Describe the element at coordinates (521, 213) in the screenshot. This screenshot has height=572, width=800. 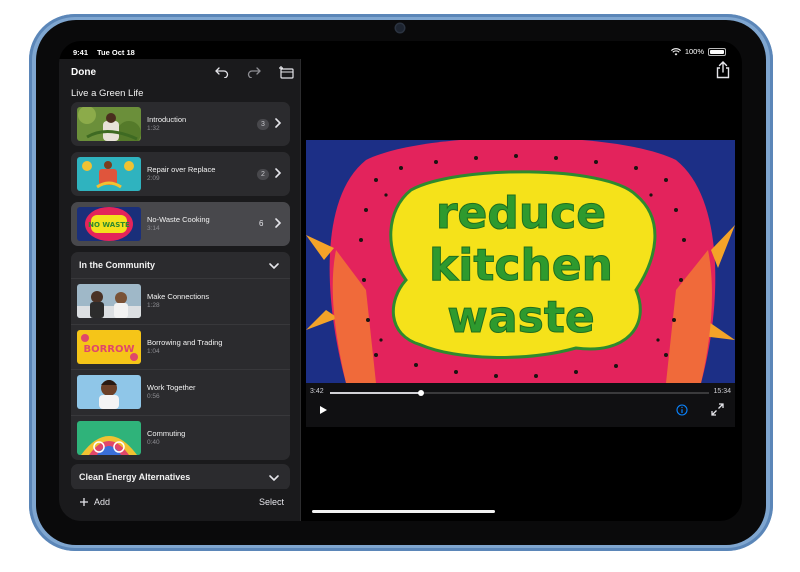
I see `video-title-line1: reduce` at that location.